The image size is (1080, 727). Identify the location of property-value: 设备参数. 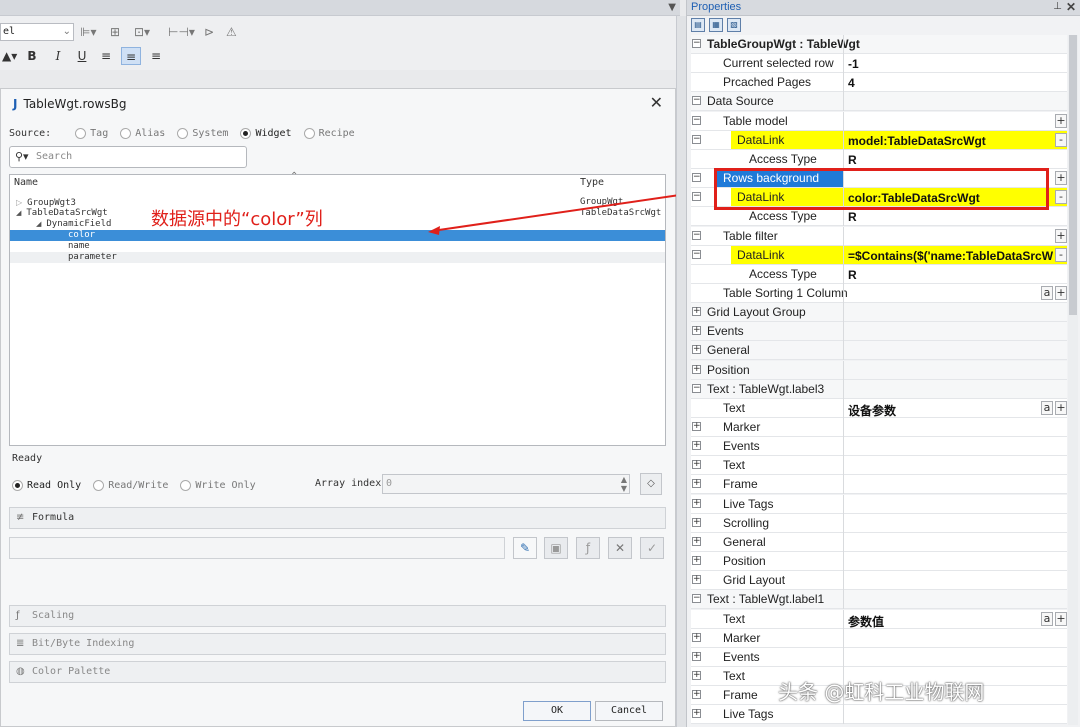
(950, 410).